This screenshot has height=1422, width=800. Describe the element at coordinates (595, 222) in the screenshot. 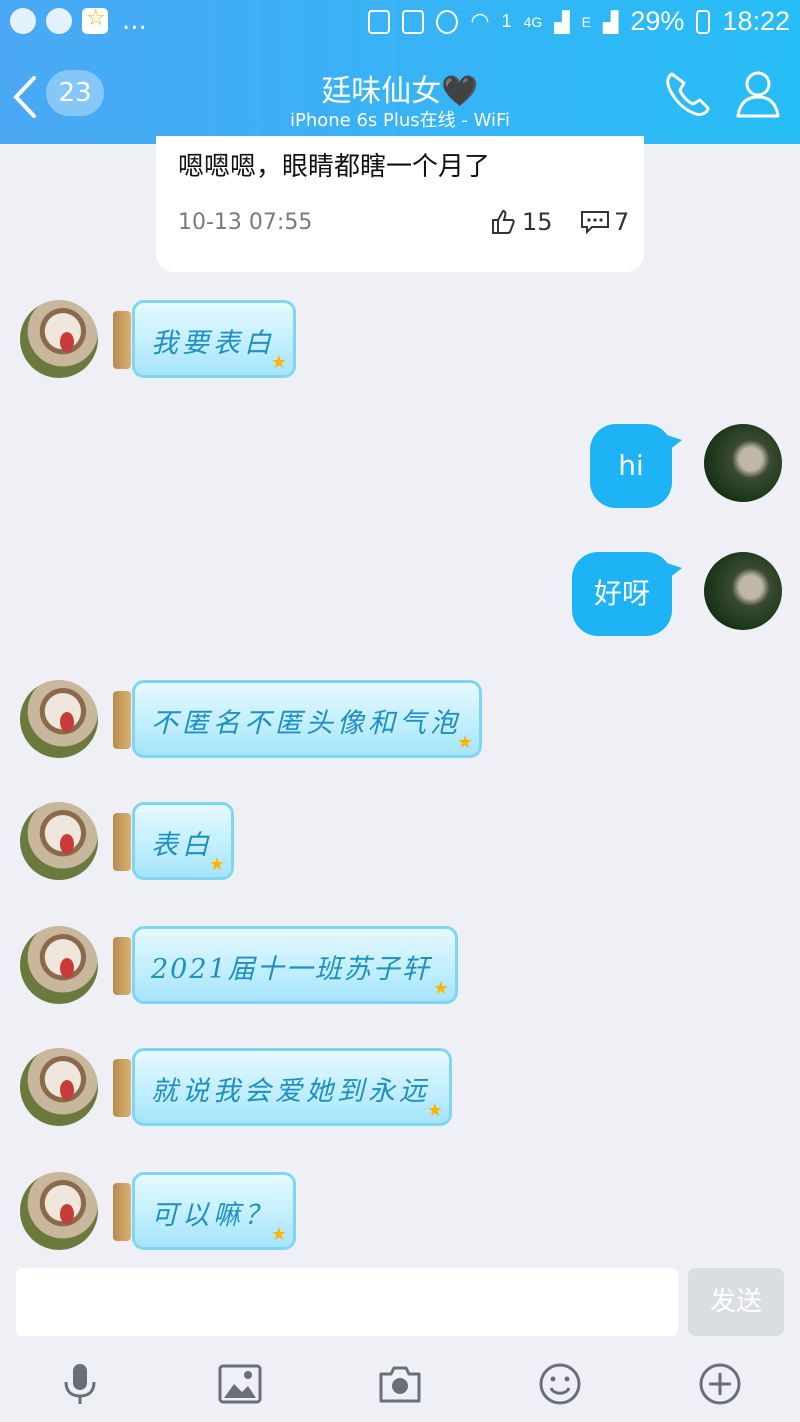

I see `comment-icon` at that location.